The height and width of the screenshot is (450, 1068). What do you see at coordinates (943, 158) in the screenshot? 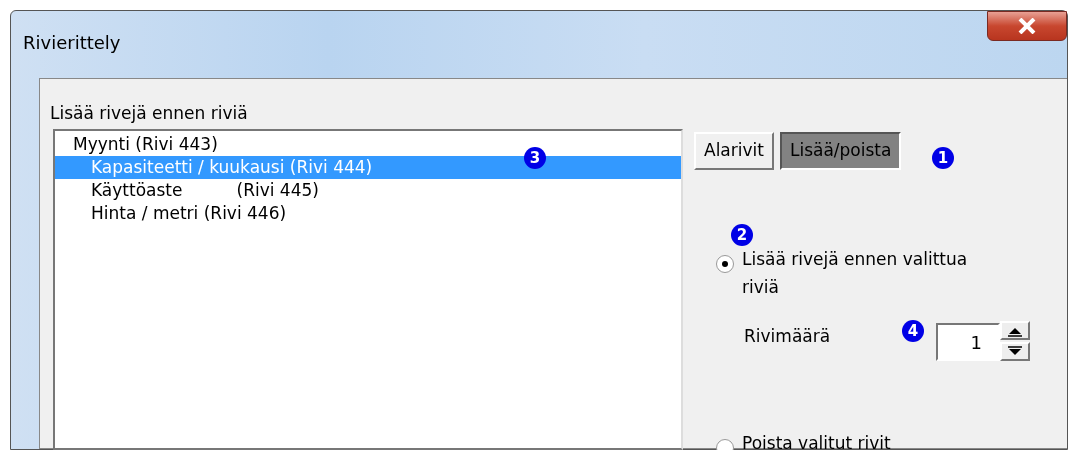
I see `callout-marker: 1` at bounding box center [943, 158].